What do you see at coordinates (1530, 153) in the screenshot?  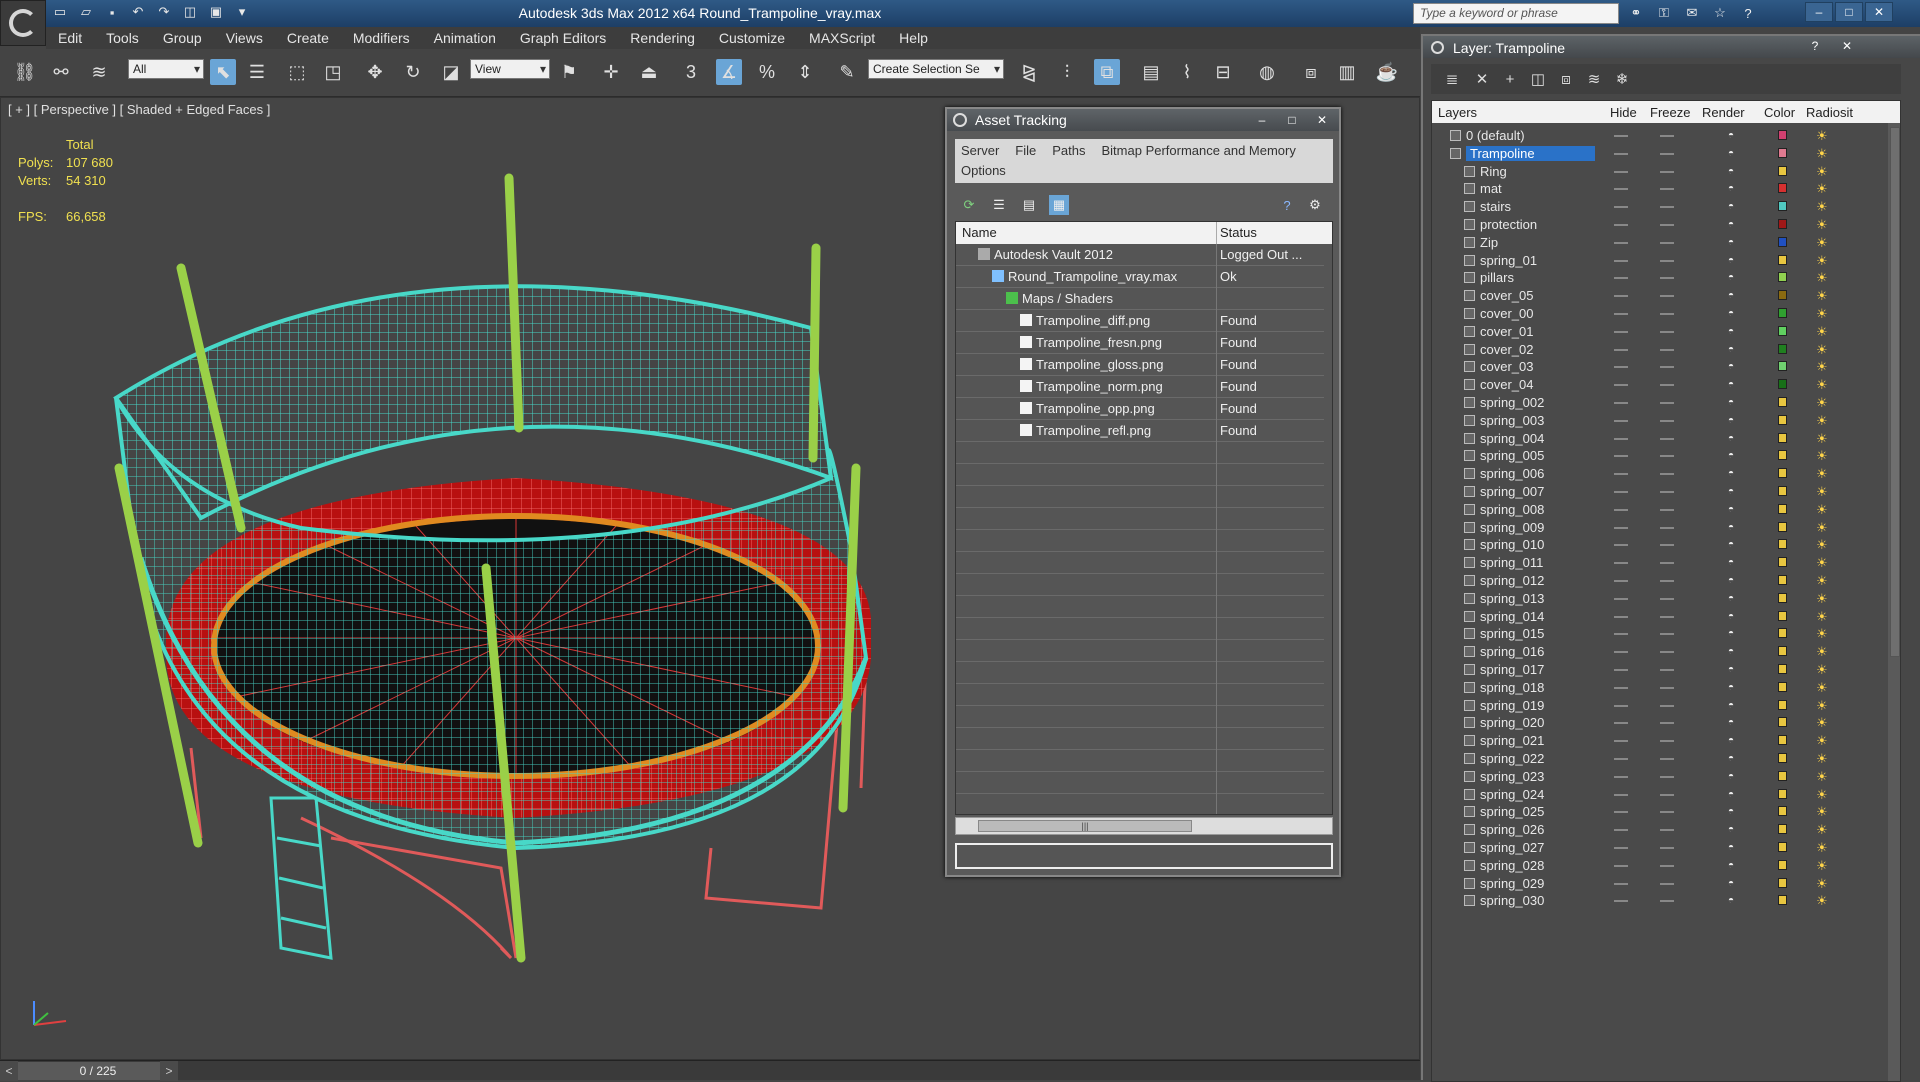 I see `layer-name: Trampoline` at bounding box center [1530, 153].